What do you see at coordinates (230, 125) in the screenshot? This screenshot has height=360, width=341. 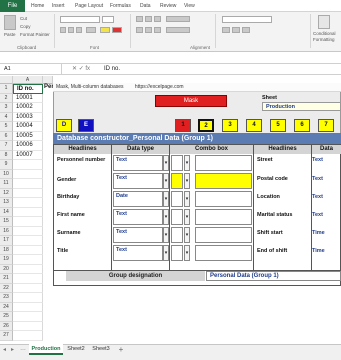 I see `button-3: 3` at bounding box center [230, 125].